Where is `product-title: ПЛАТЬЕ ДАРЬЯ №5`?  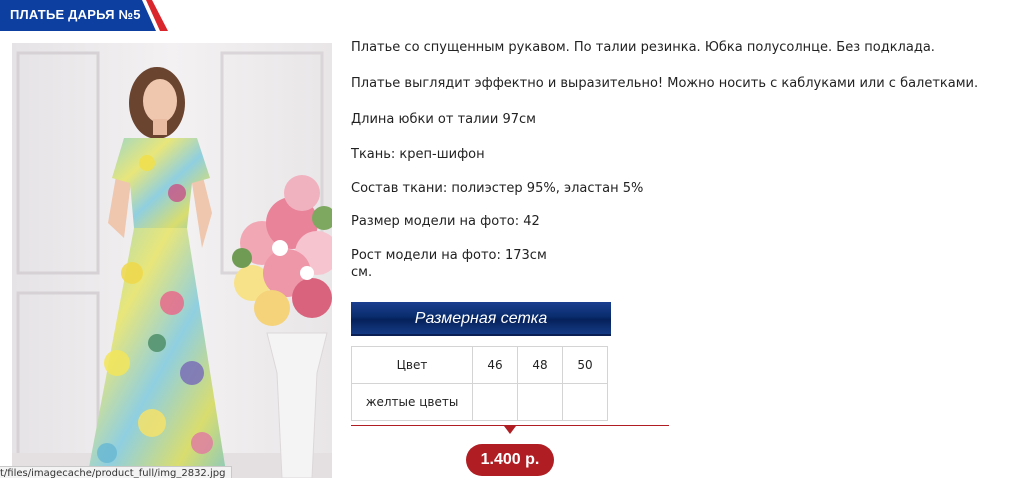 product-title: ПЛАТЬЕ ДАРЬЯ №5 is located at coordinates (75, 14).